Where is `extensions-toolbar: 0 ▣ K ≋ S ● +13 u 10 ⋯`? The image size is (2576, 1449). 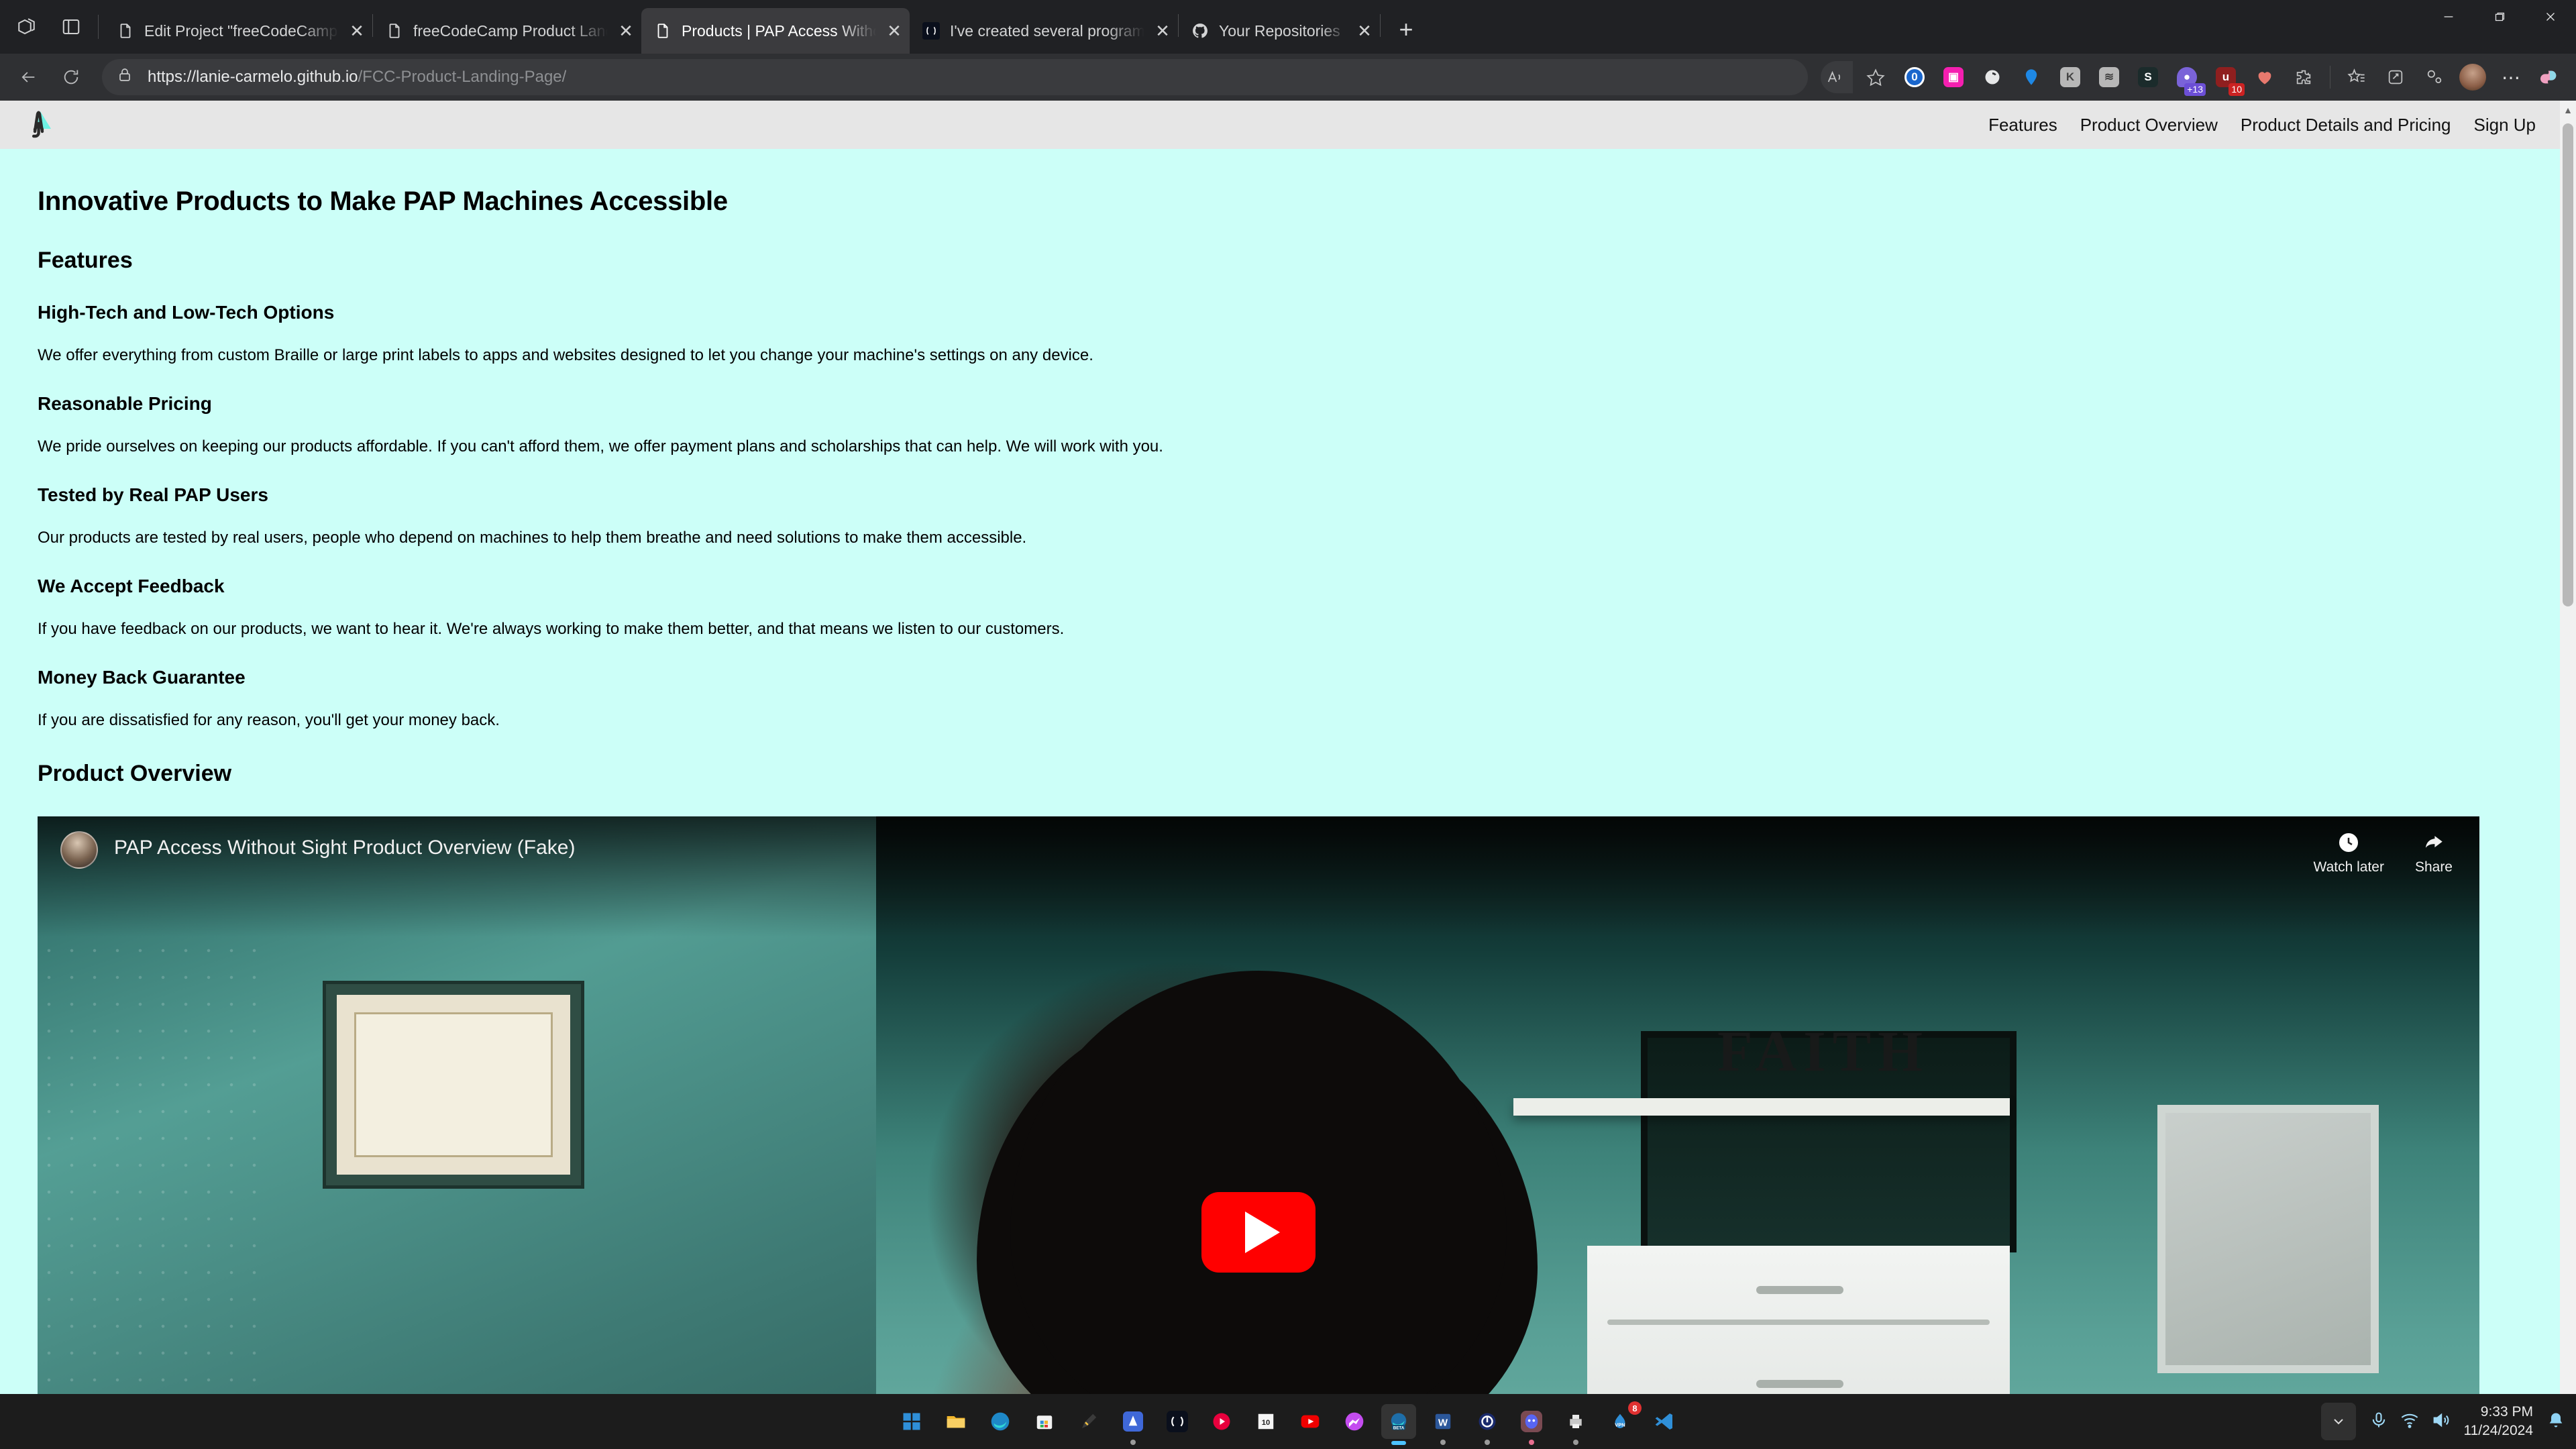 extensions-toolbar: 0 ▣ K ≋ S ● +13 u 10 ⋯ is located at coordinates (2193, 78).